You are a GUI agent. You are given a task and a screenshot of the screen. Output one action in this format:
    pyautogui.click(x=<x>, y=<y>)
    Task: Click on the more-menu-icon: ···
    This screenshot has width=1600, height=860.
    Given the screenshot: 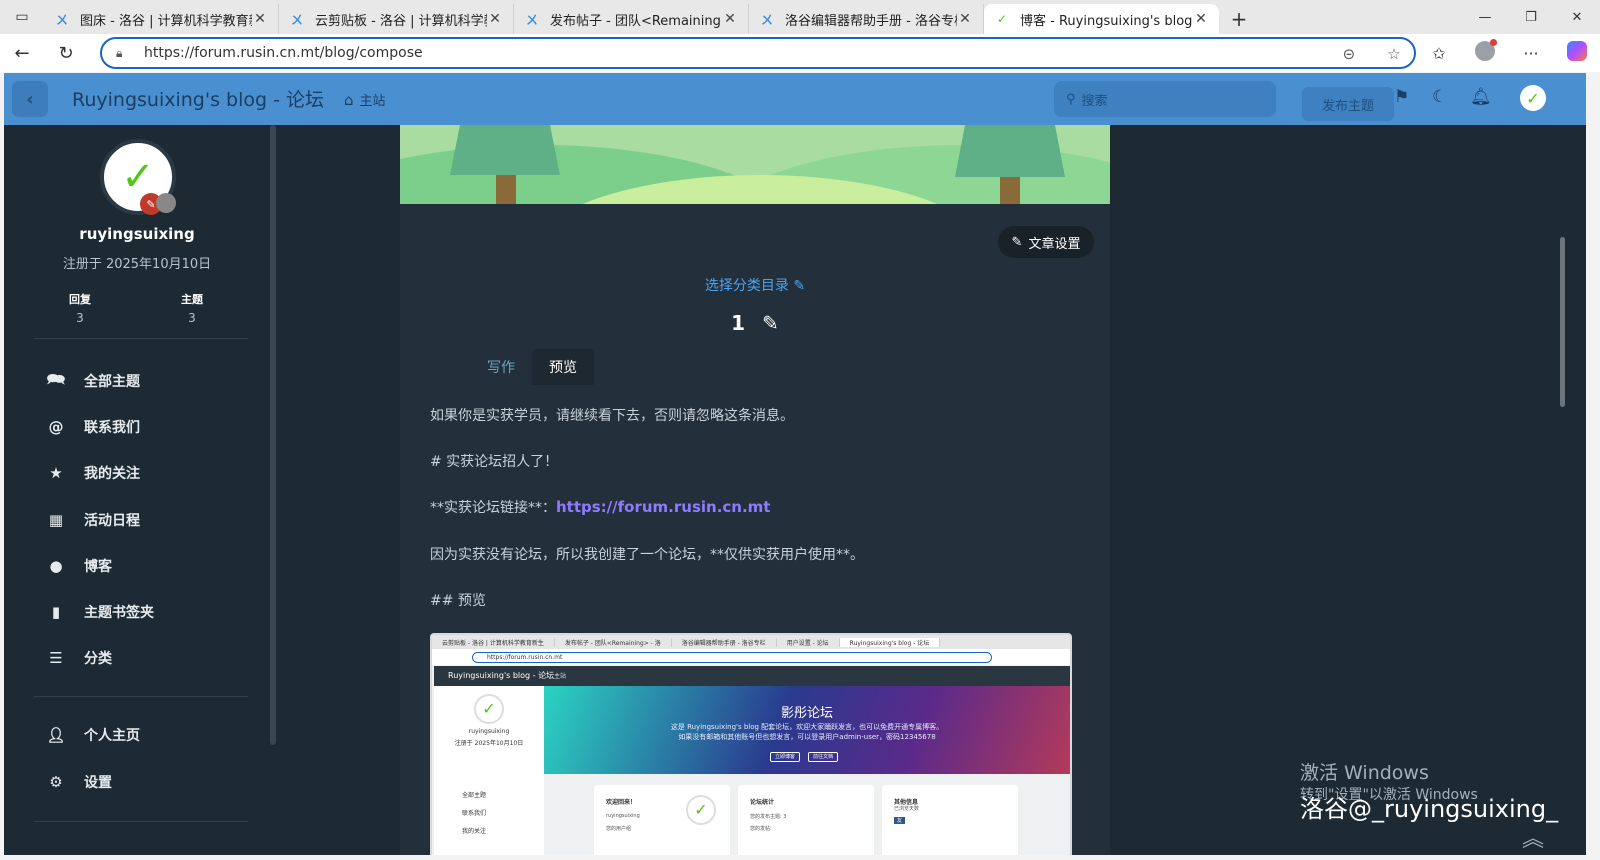 What is the action you would take?
    pyautogui.click(x=1531, y=53)
    